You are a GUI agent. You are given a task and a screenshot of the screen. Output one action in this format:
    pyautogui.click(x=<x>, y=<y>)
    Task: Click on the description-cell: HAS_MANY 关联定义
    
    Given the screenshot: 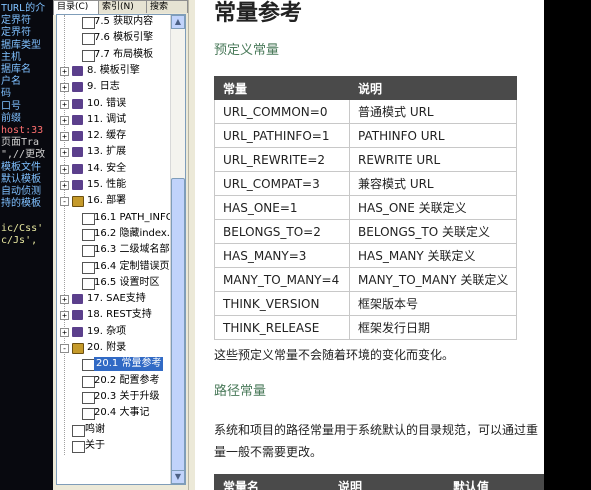 What is the action you would take?
    pyautogui.click(x=433, y=255)
    